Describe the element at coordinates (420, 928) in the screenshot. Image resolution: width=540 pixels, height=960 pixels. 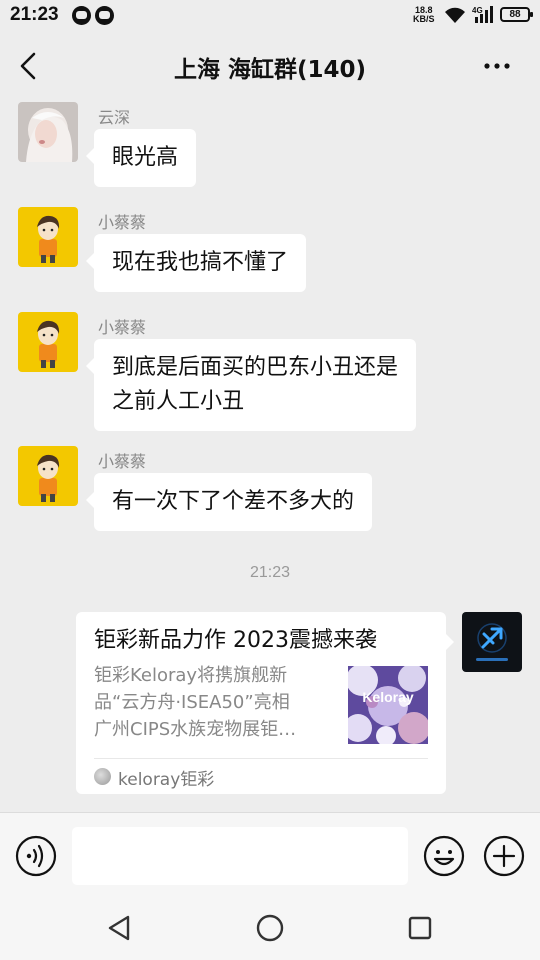
I see `nav-recent-apps-square-icon` at that location.